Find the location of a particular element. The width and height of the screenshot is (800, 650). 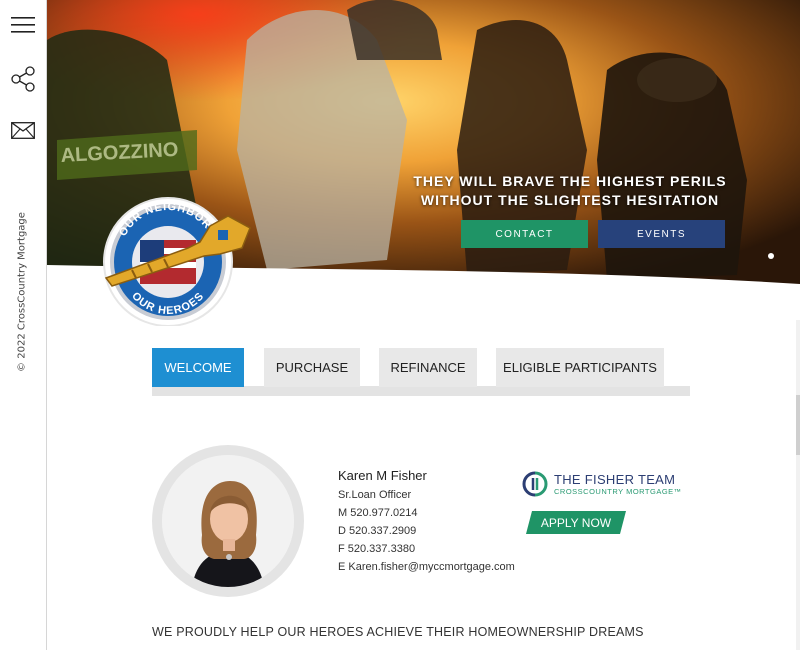

envelope-icon is located at coordinates (23, 130).